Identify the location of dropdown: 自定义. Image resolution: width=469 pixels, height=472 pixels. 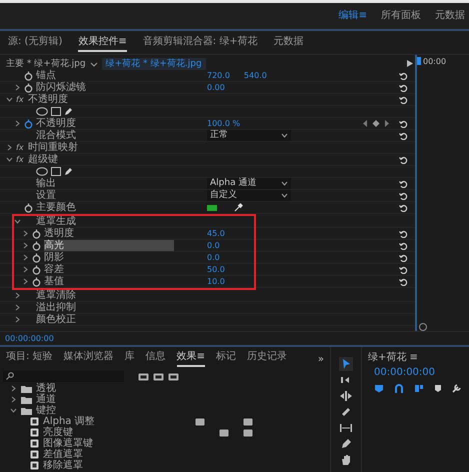
(249, 195).